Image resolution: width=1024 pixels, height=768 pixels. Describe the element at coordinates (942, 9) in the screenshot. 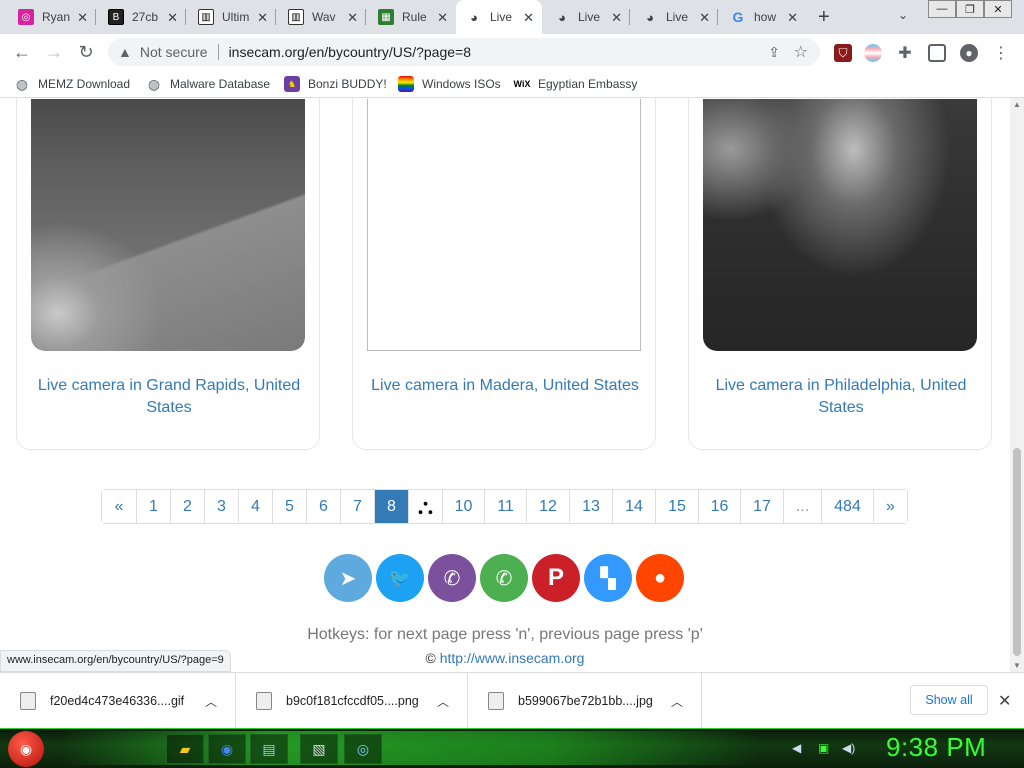

I see `minimize-button: —` at that location.